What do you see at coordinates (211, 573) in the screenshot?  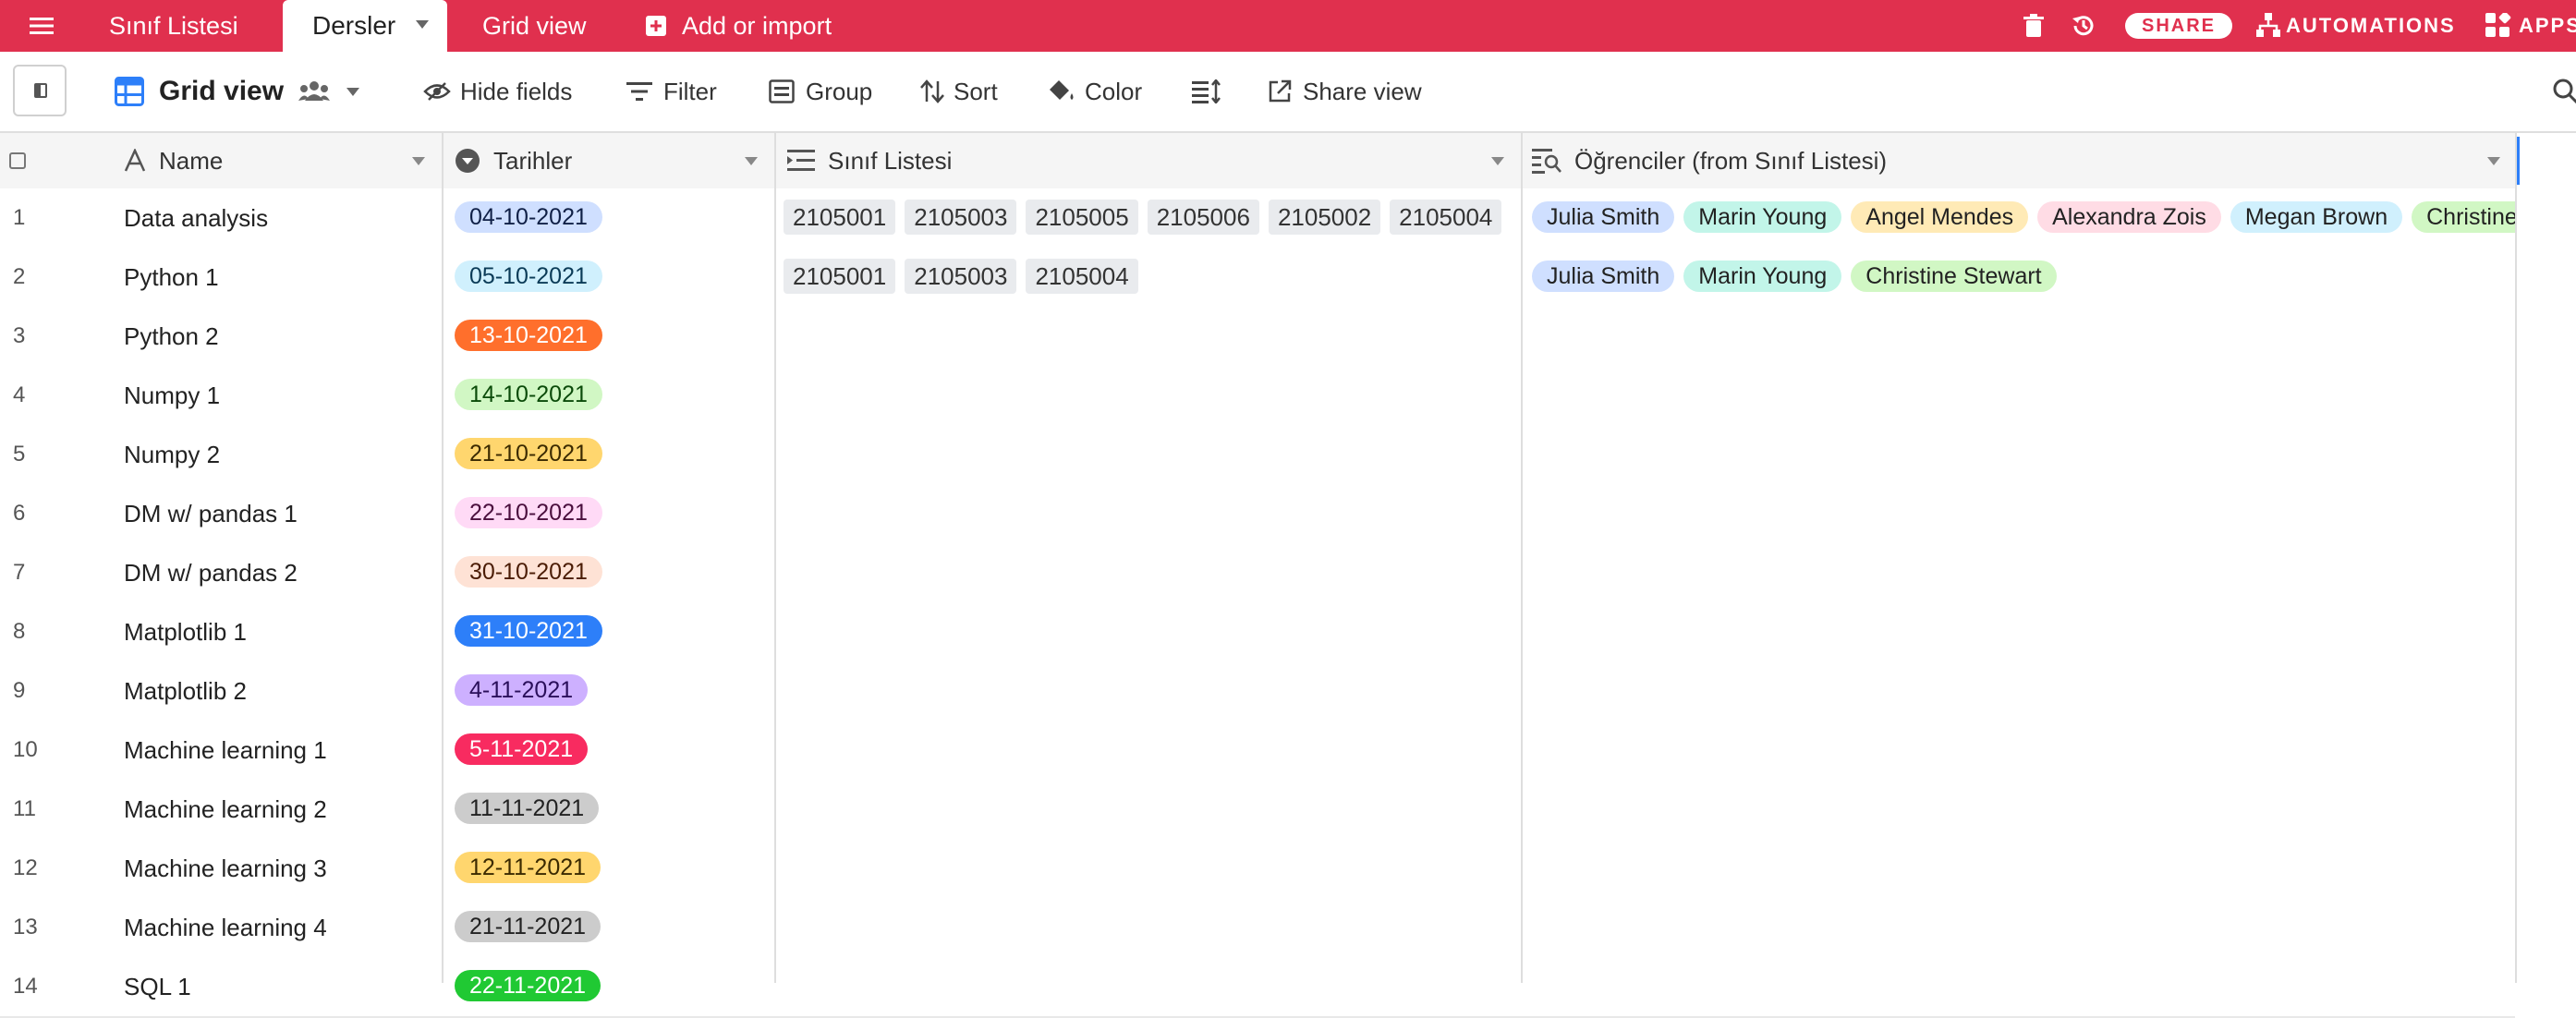 I see `cell-name: DM w/ pandas 2` at bounding box center [211, 573].